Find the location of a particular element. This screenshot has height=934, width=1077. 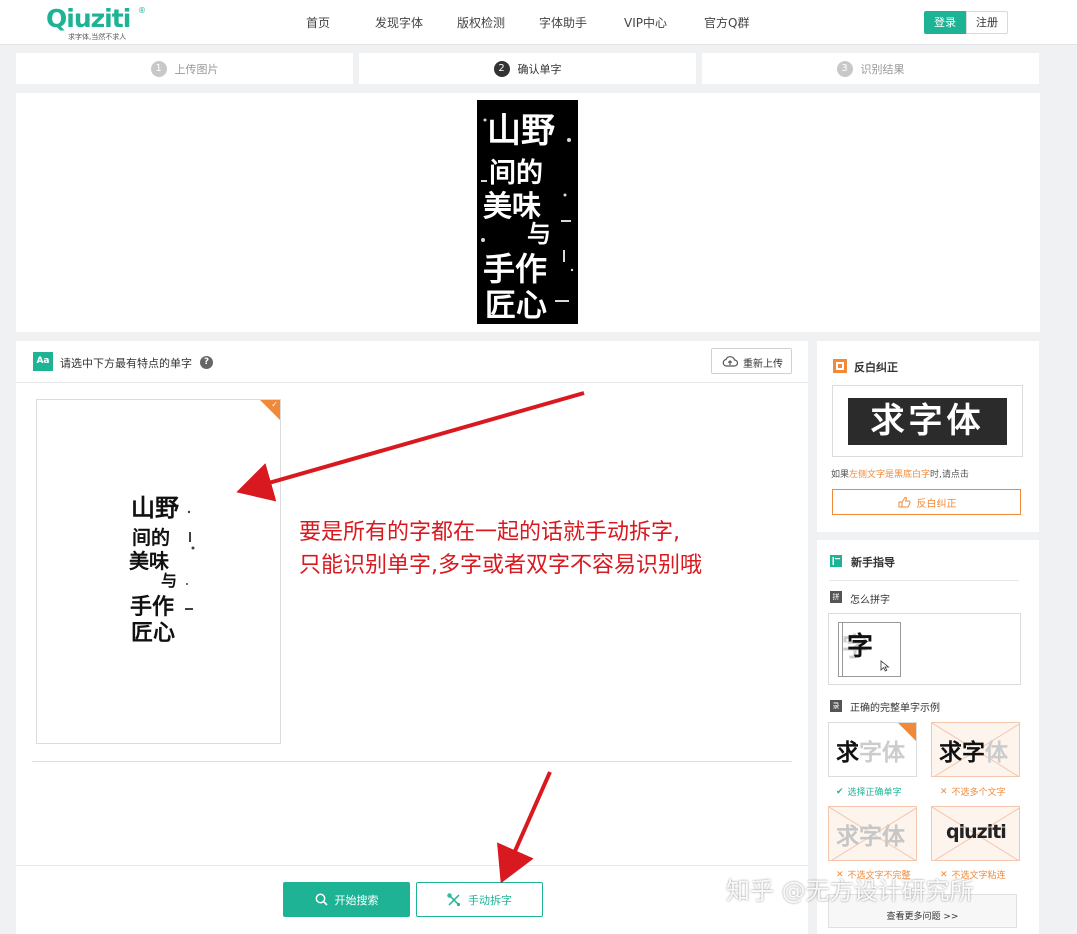

sample-dark-part: 求 is located at coordinates (847, 753).